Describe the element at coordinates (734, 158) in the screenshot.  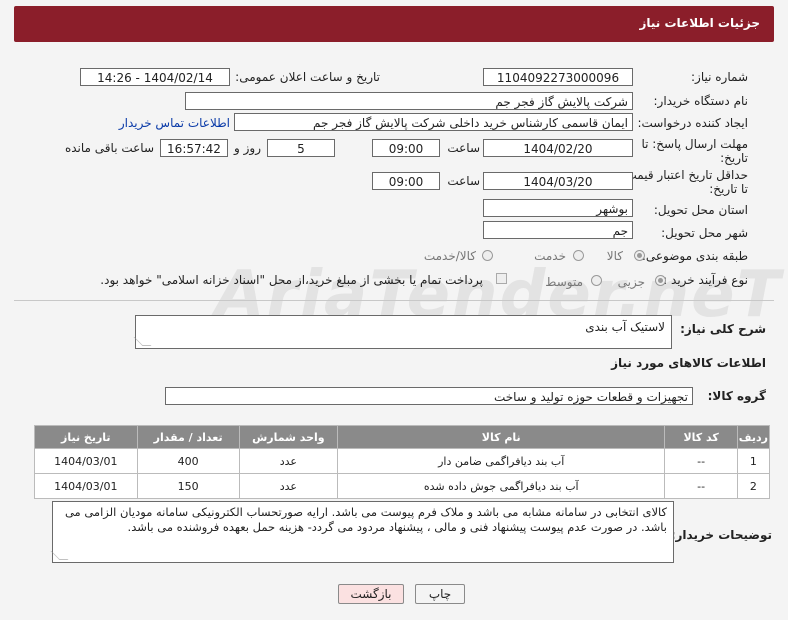
I see `deadline-label-2: تاریخ:` at that location.